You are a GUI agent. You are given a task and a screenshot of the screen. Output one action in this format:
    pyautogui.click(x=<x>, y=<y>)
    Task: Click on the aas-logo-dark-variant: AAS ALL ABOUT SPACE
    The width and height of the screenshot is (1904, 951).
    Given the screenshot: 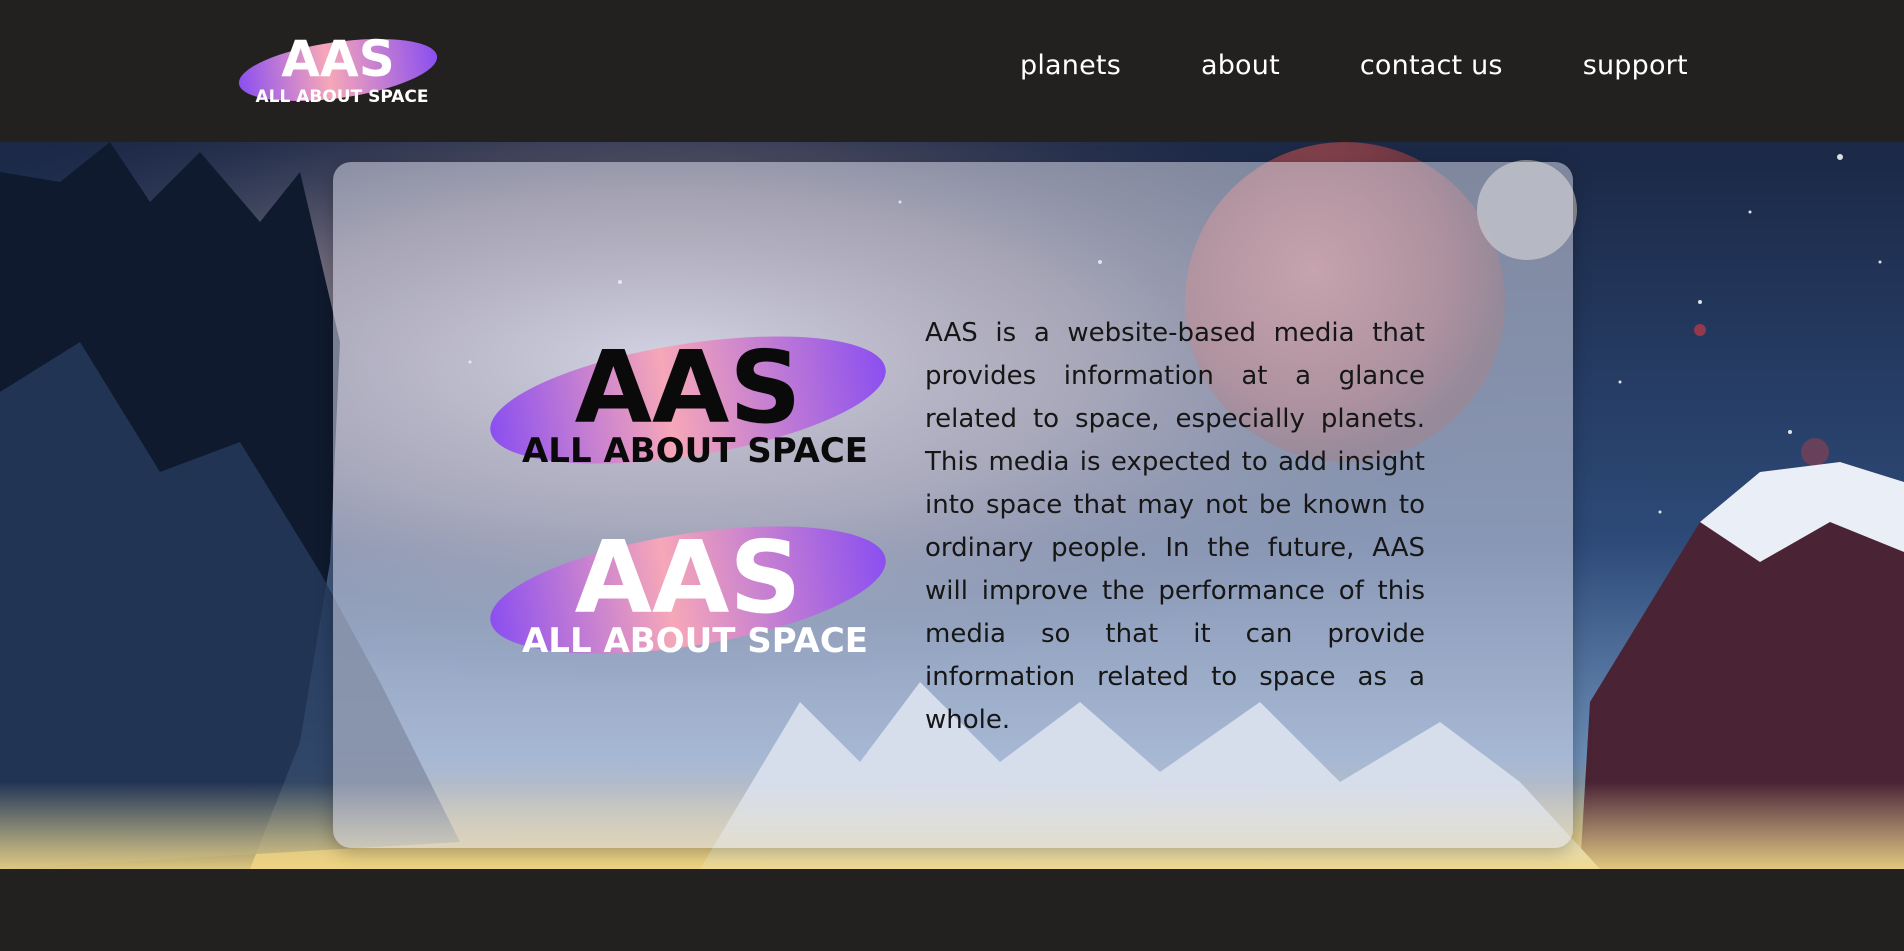 What is the action you would take?
    pyautogui.click(x=688, y=400)
    